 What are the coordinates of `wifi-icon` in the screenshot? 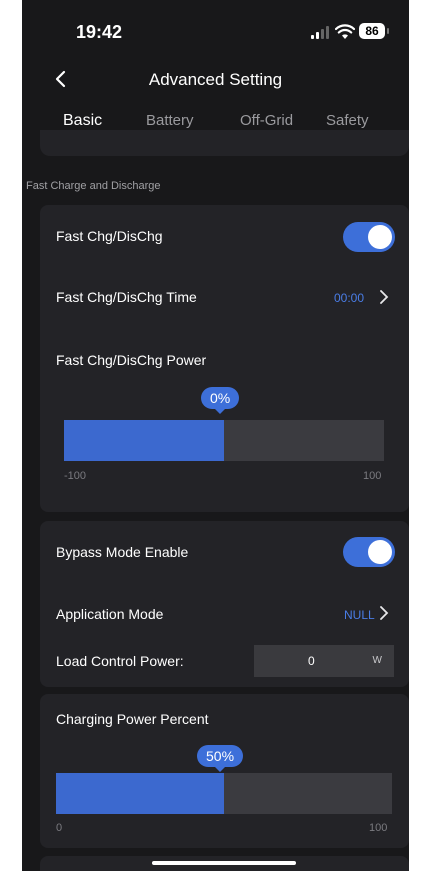 It's located at (345, 31).